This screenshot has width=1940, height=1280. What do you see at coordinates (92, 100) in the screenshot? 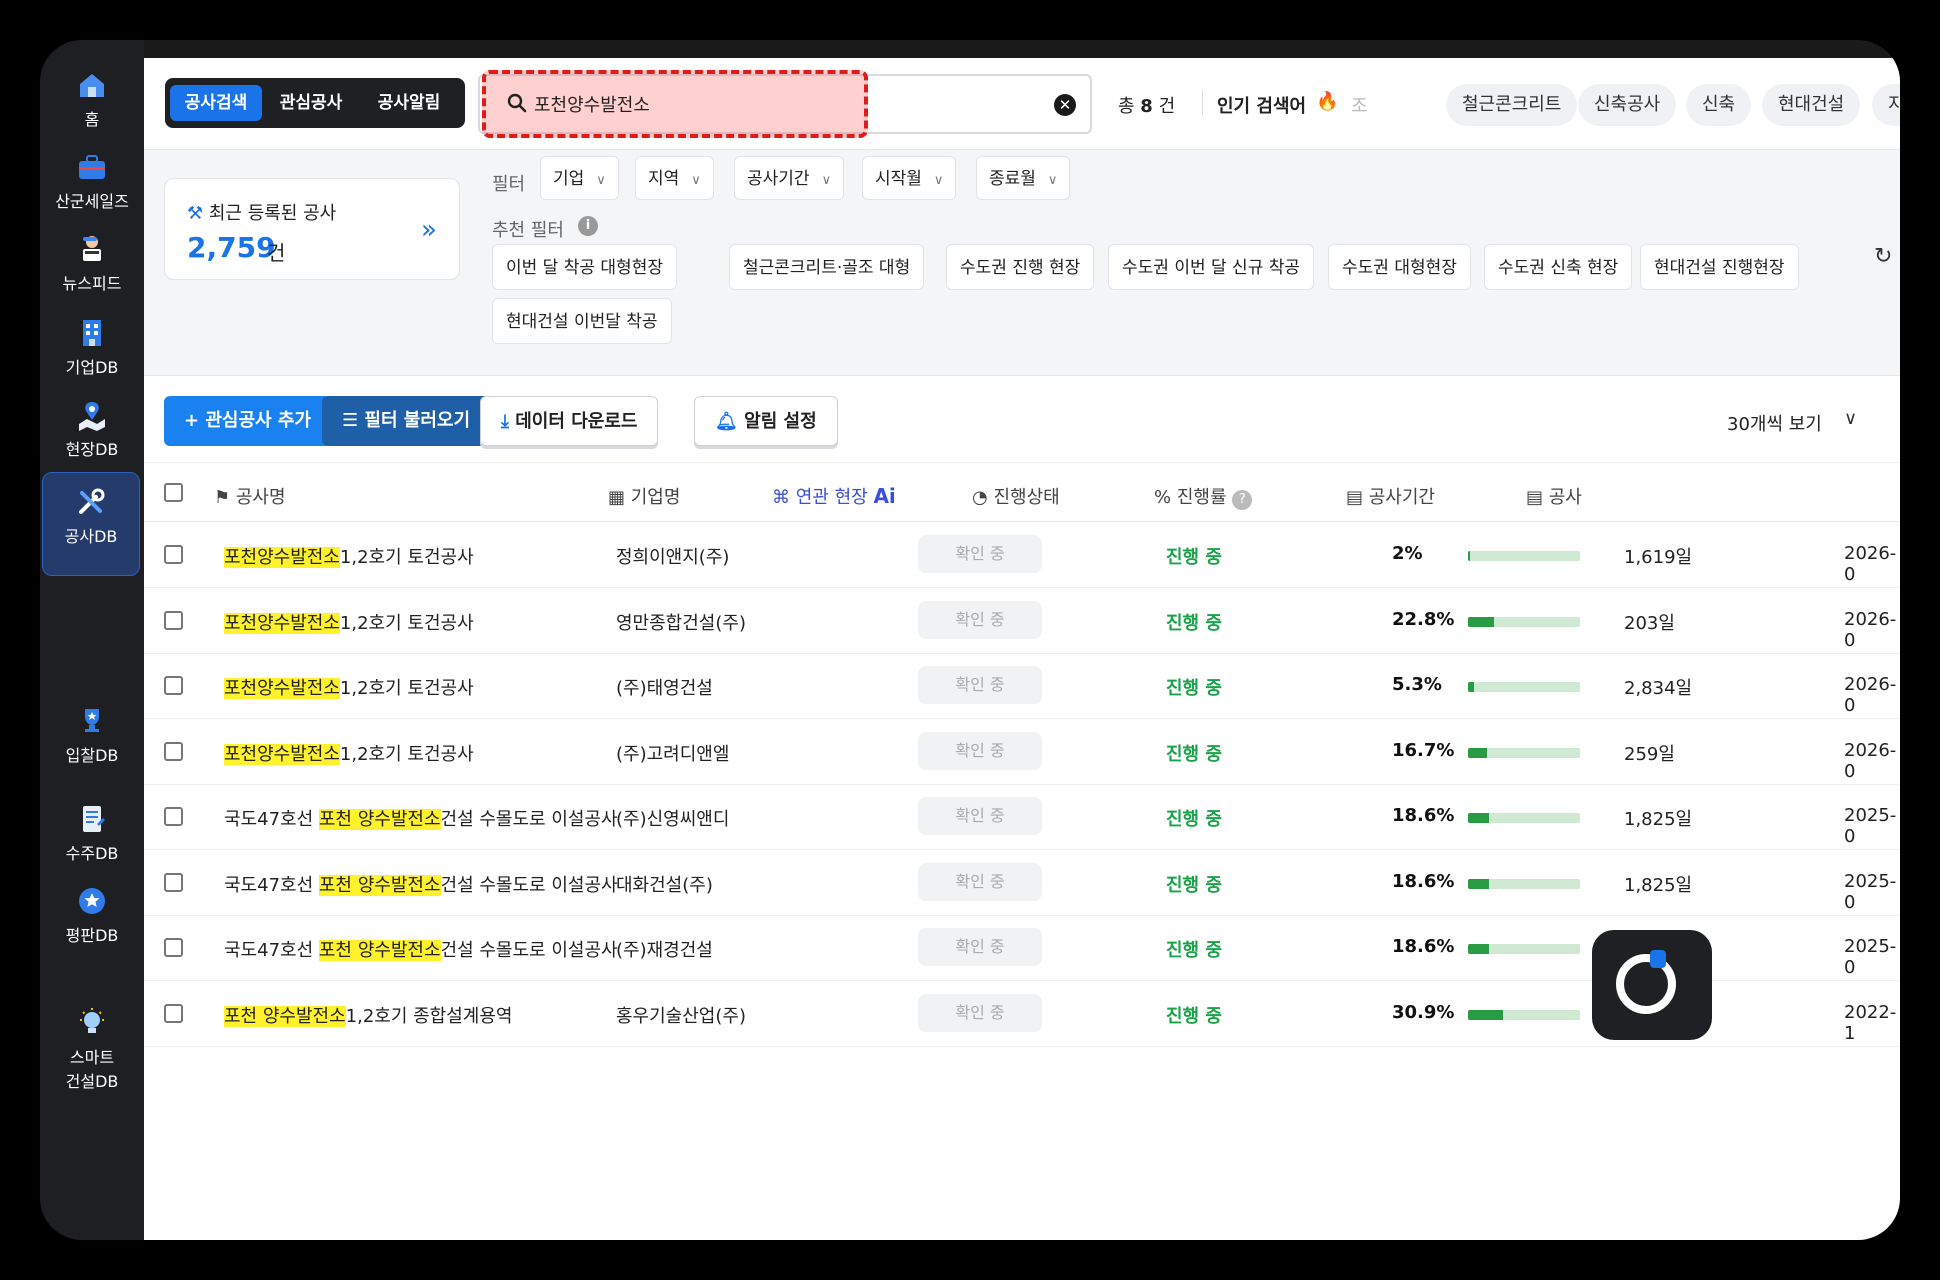
I see `sidebar-item-home: 홈` at bounding box center [92, 100].